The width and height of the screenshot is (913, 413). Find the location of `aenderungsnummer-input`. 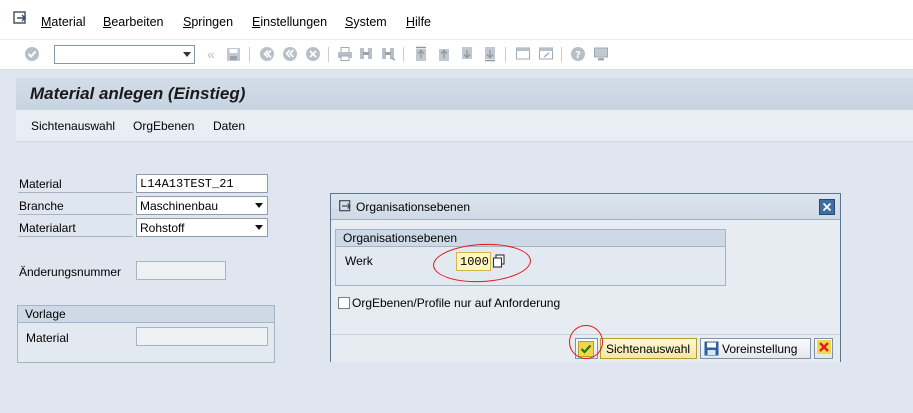

aenderungsnummer-input is located at coordinates (181, 270).